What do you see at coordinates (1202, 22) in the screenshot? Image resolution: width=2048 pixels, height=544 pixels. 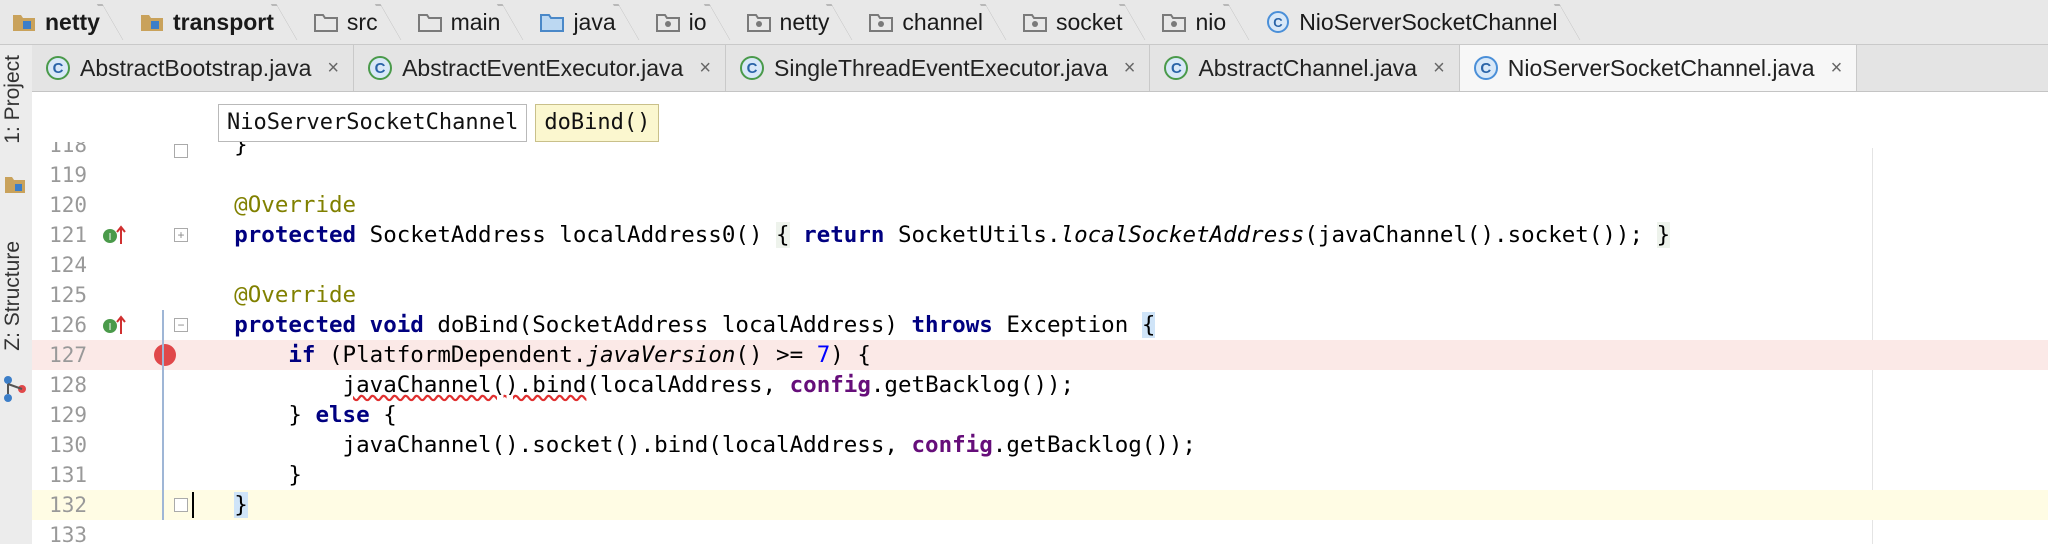 I see `breadcrumb-item-nio: nio` at bounding box center [1202, 22].